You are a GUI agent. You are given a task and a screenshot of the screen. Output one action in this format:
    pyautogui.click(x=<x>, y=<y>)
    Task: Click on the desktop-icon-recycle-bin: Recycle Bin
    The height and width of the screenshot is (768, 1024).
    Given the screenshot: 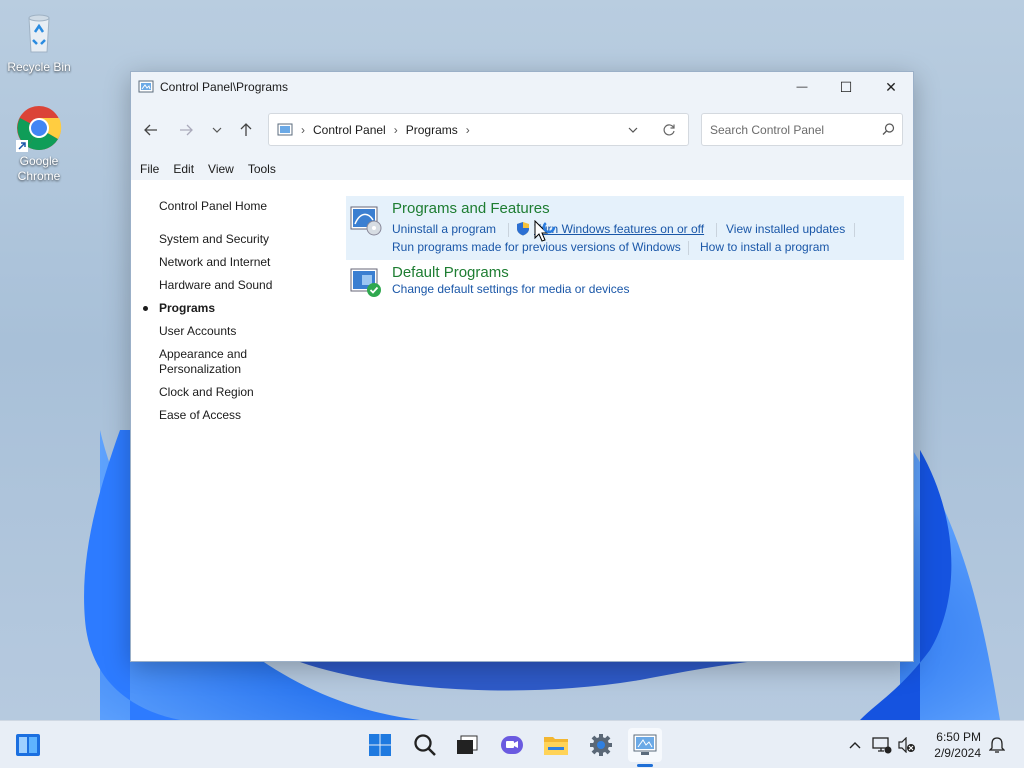 What is the action you would take?
    pyautogui.click(x=39, y=42)
    